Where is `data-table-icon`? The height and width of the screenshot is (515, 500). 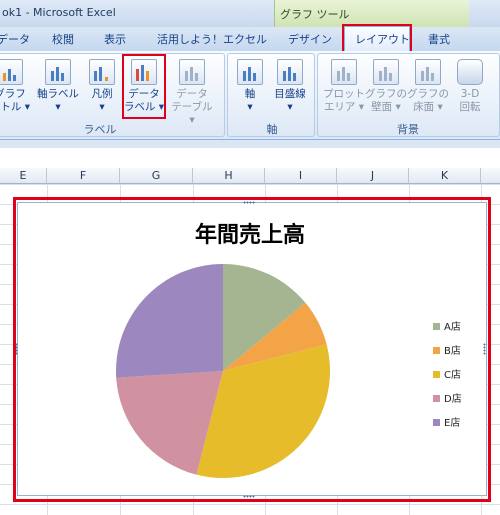
data-table-icon is located at coordinates (192, 72).